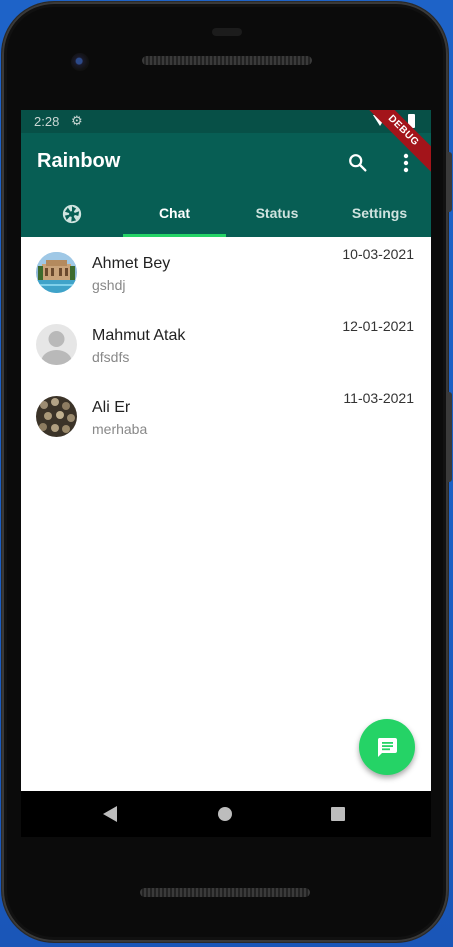  I want to click on app-bar: Rainbow Chat Status Settings, so click(226, 185).